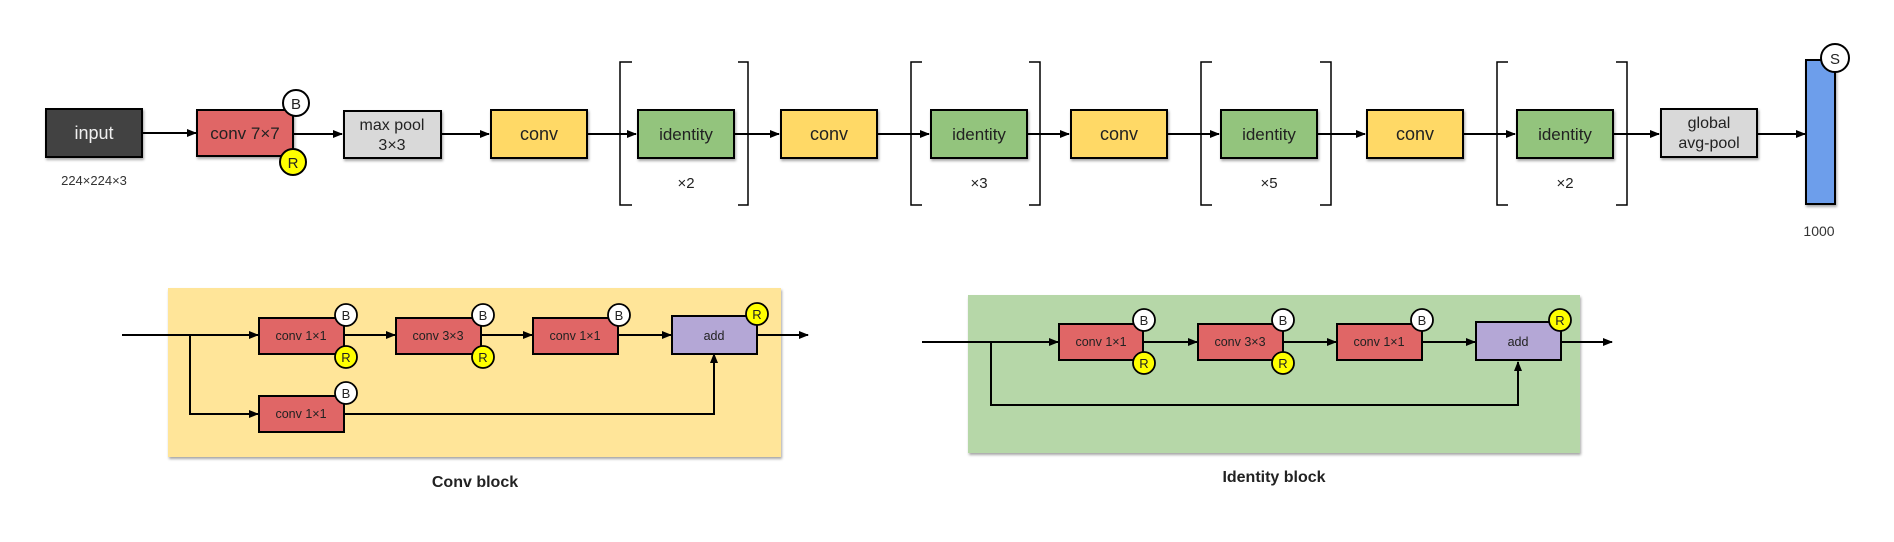 The height and width of the screenshot is (542, 1894). I want to click on max-pool-label-line2: 3×3, so click(391, 145).